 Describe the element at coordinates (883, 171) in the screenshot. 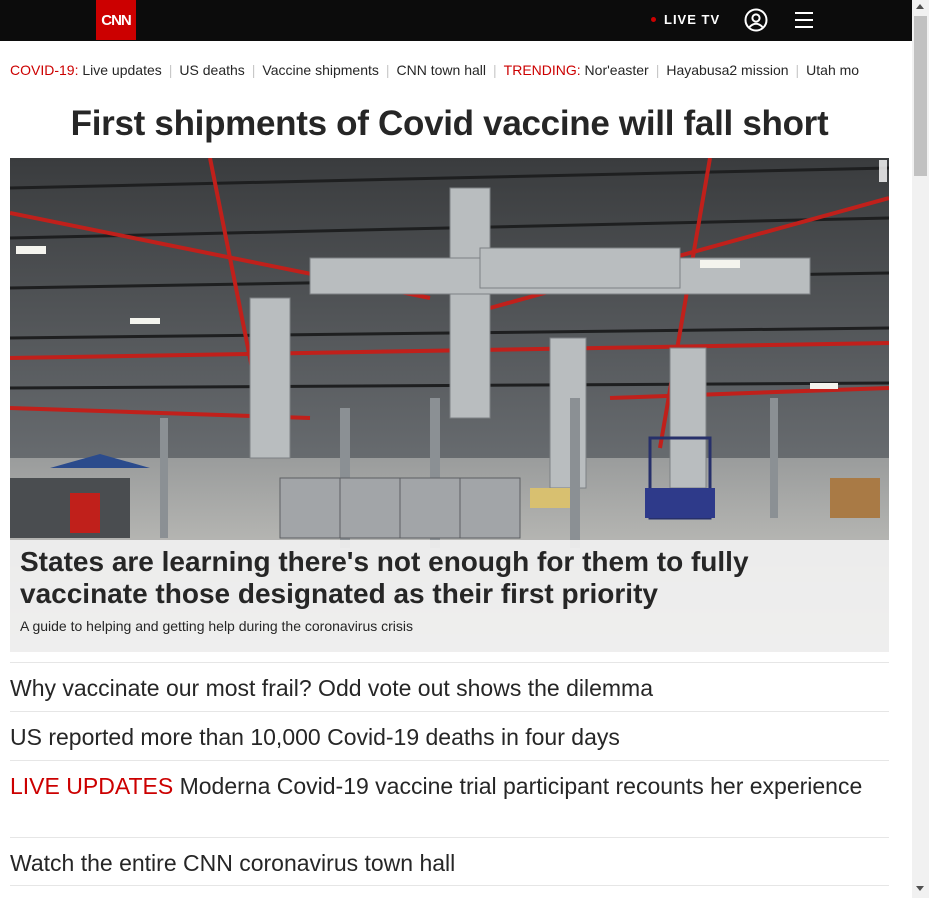

I see `photo-credit` at that location.